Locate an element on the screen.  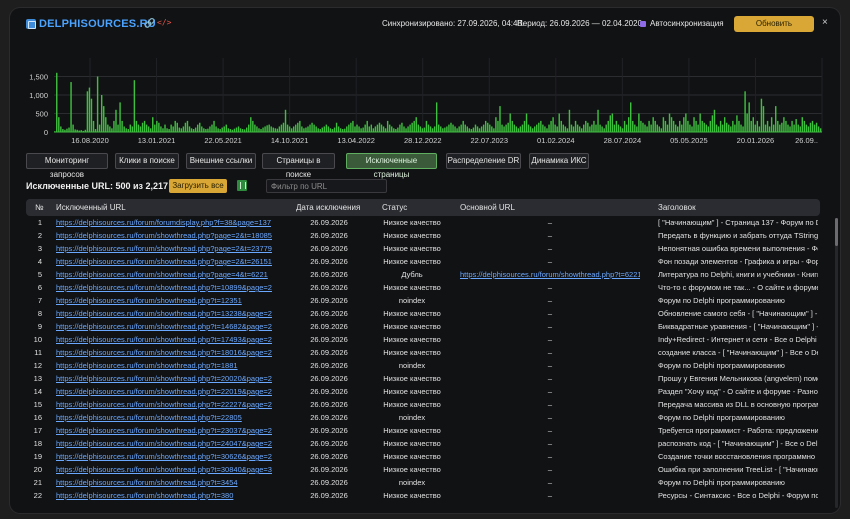
col-excluded-url: Исключенный URL is located at coordinates (91, 207).